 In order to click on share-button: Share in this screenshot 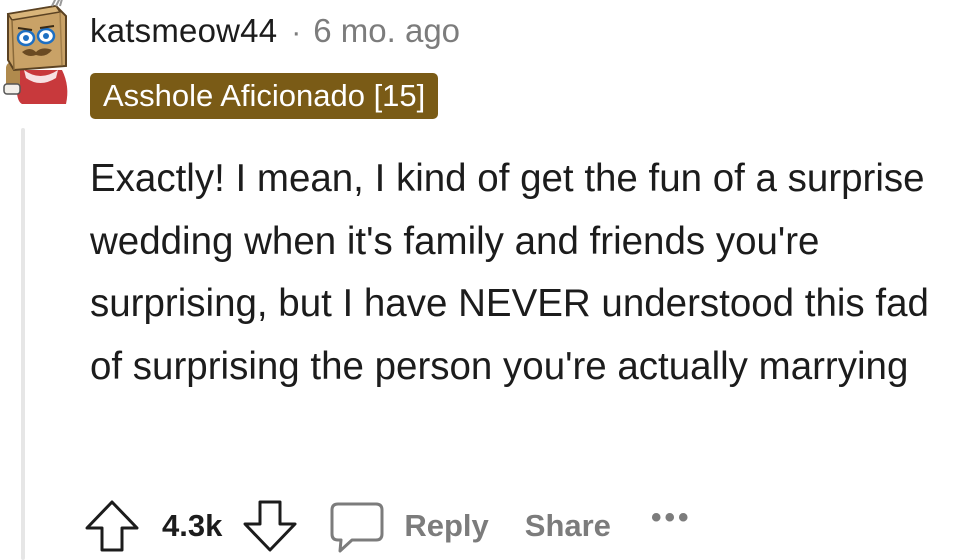, I will do `click(568, 526)`.